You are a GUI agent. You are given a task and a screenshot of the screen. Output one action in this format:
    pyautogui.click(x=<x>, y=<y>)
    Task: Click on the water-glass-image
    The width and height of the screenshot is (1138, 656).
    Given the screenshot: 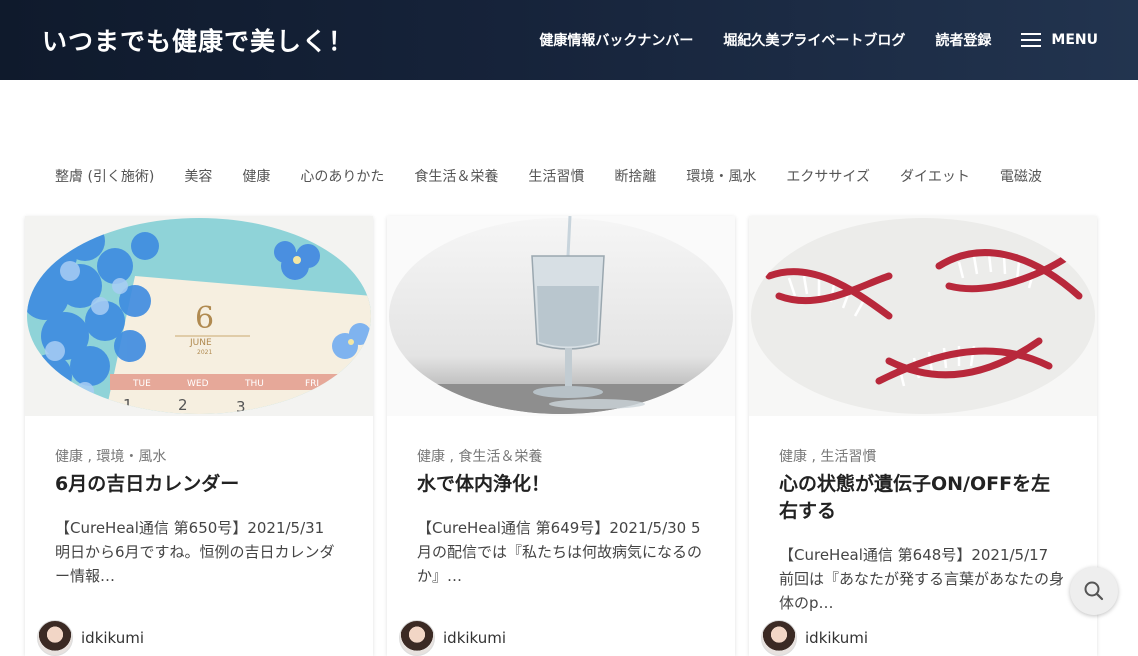 What is the action you would take?
    pyautogui.click(x=561, y=316)
    